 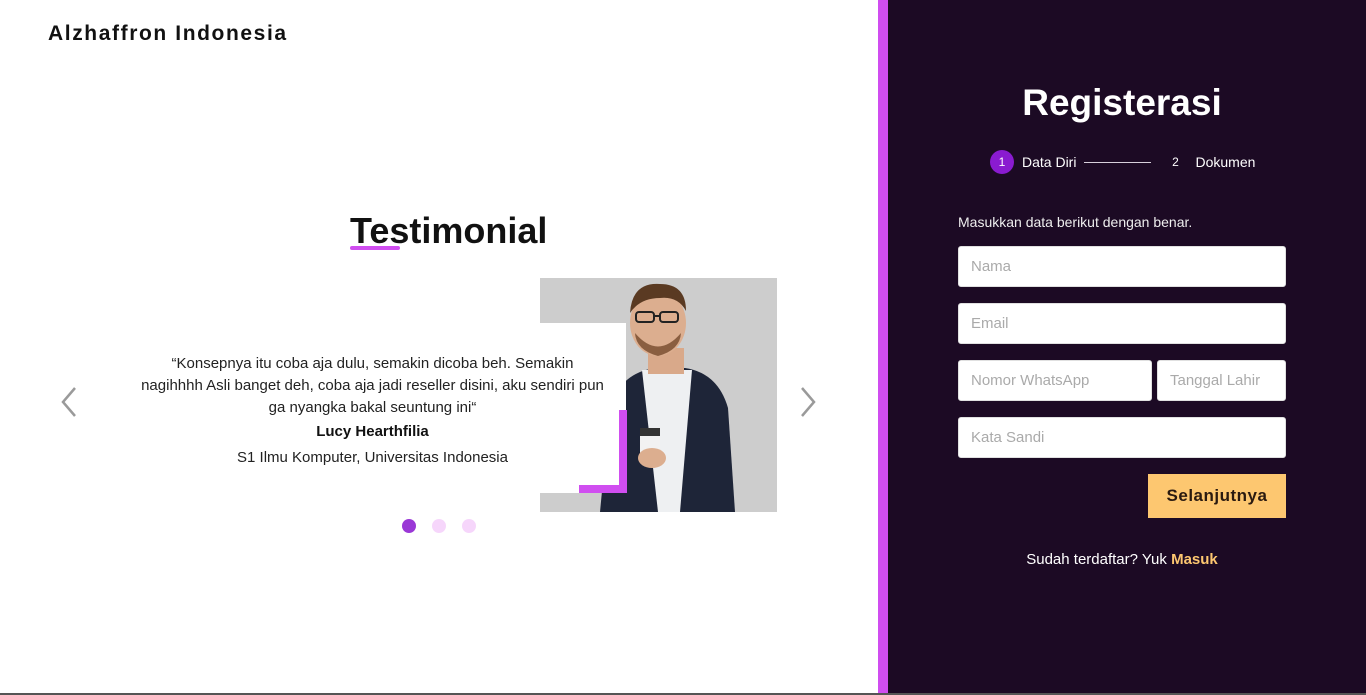 I want to click on panel-divider, so click(x=883, y=346).